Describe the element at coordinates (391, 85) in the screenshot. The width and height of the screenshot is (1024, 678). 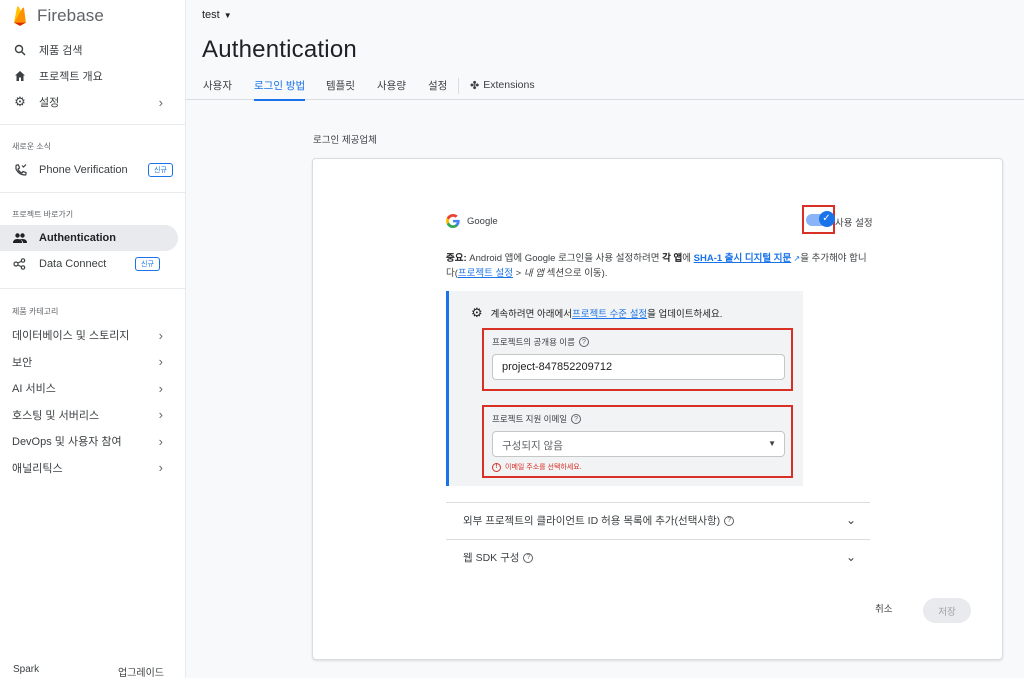
I see `tab-usage: 사용량` at that location.